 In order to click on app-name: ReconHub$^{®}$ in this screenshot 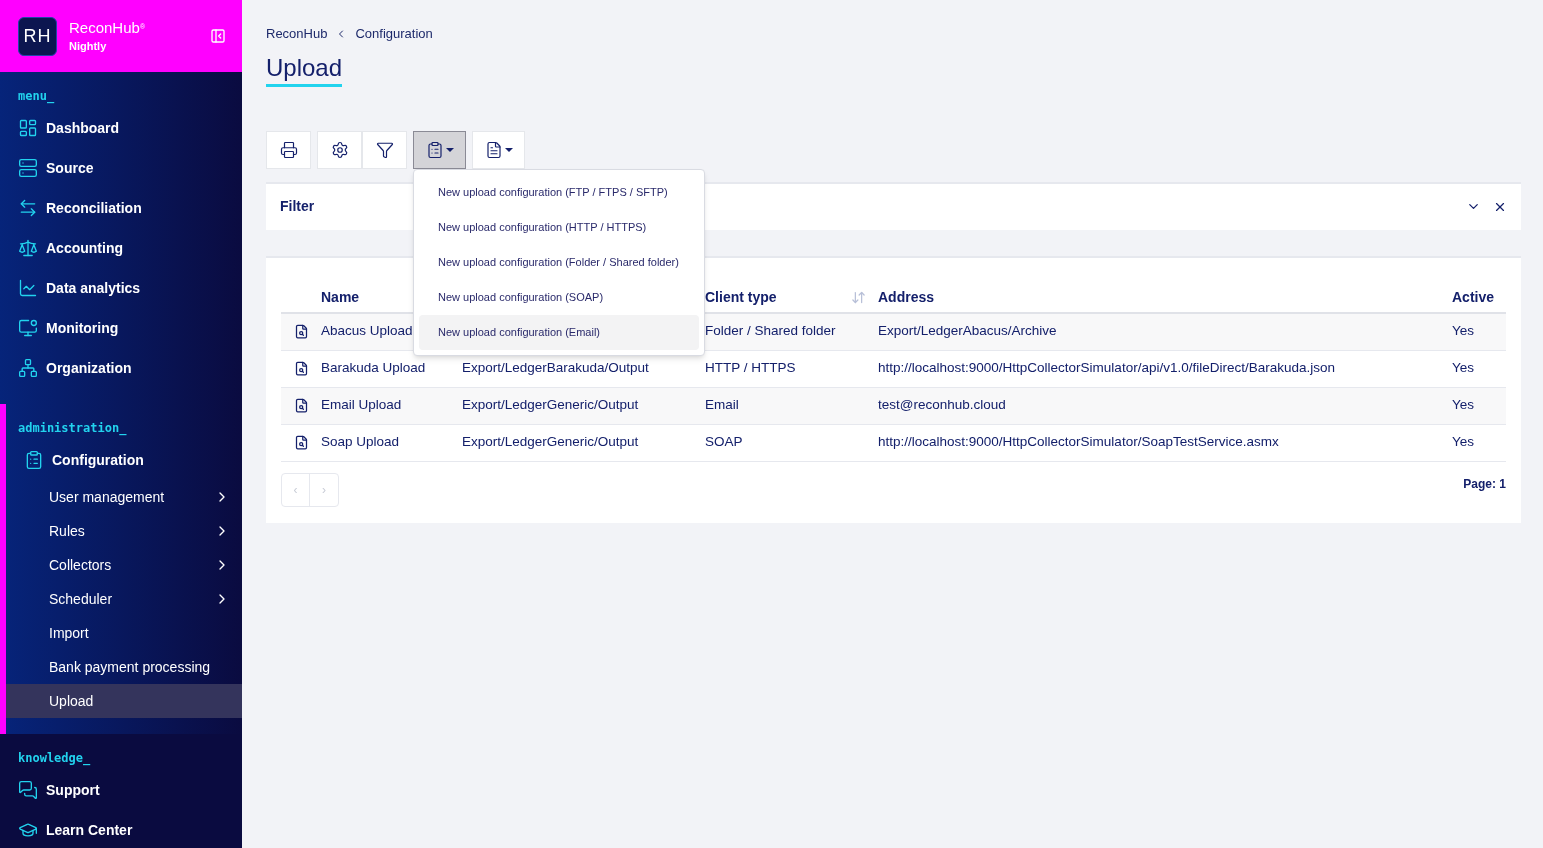, I will do `click(108, 27)`.